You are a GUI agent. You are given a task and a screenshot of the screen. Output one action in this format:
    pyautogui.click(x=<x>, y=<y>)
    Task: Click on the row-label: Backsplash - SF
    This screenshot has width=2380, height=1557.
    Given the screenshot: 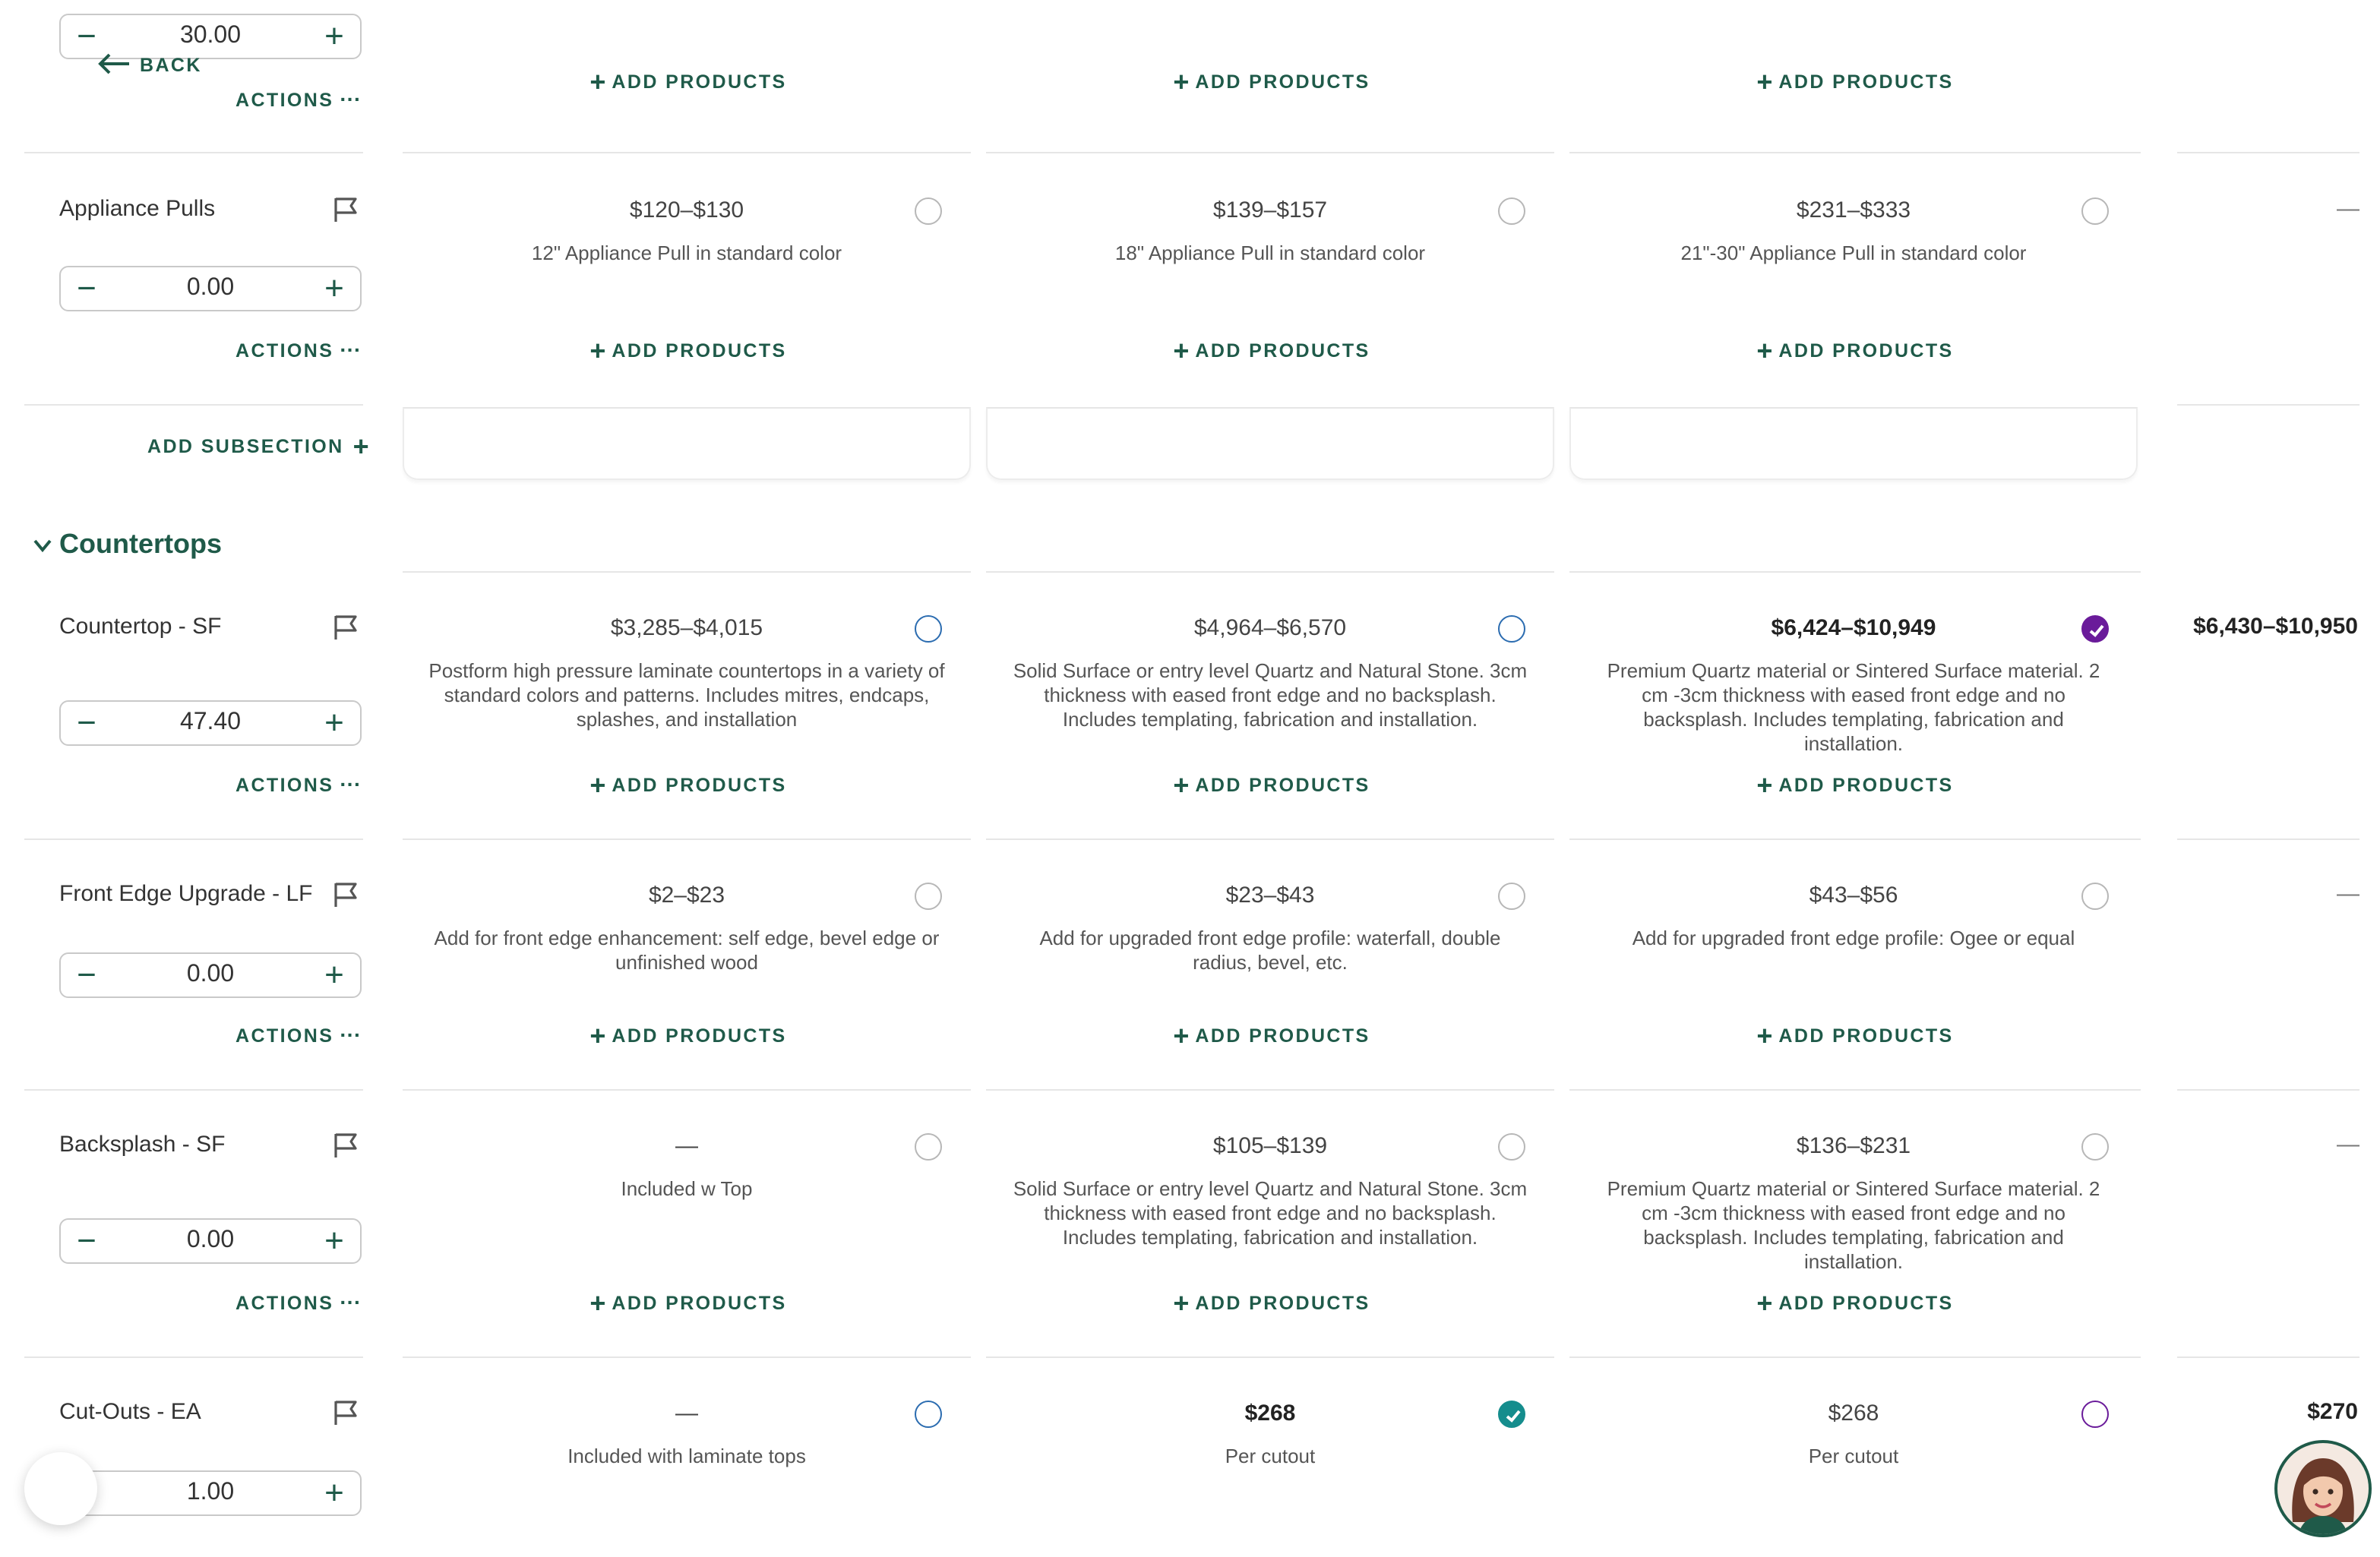 What is the action you would take?
    pyautogui.click(x=142, y=1144)
    